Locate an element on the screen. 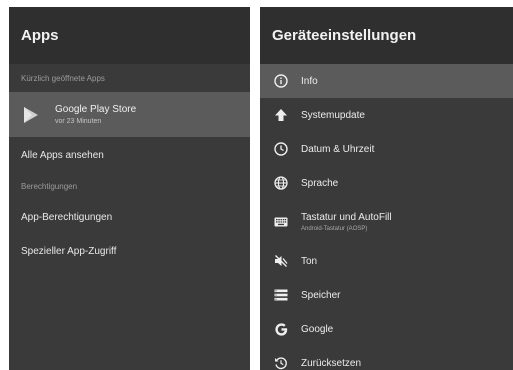 The width and height of the screenshot is (513, 370). google-icon is located at coordinates (281, 329).